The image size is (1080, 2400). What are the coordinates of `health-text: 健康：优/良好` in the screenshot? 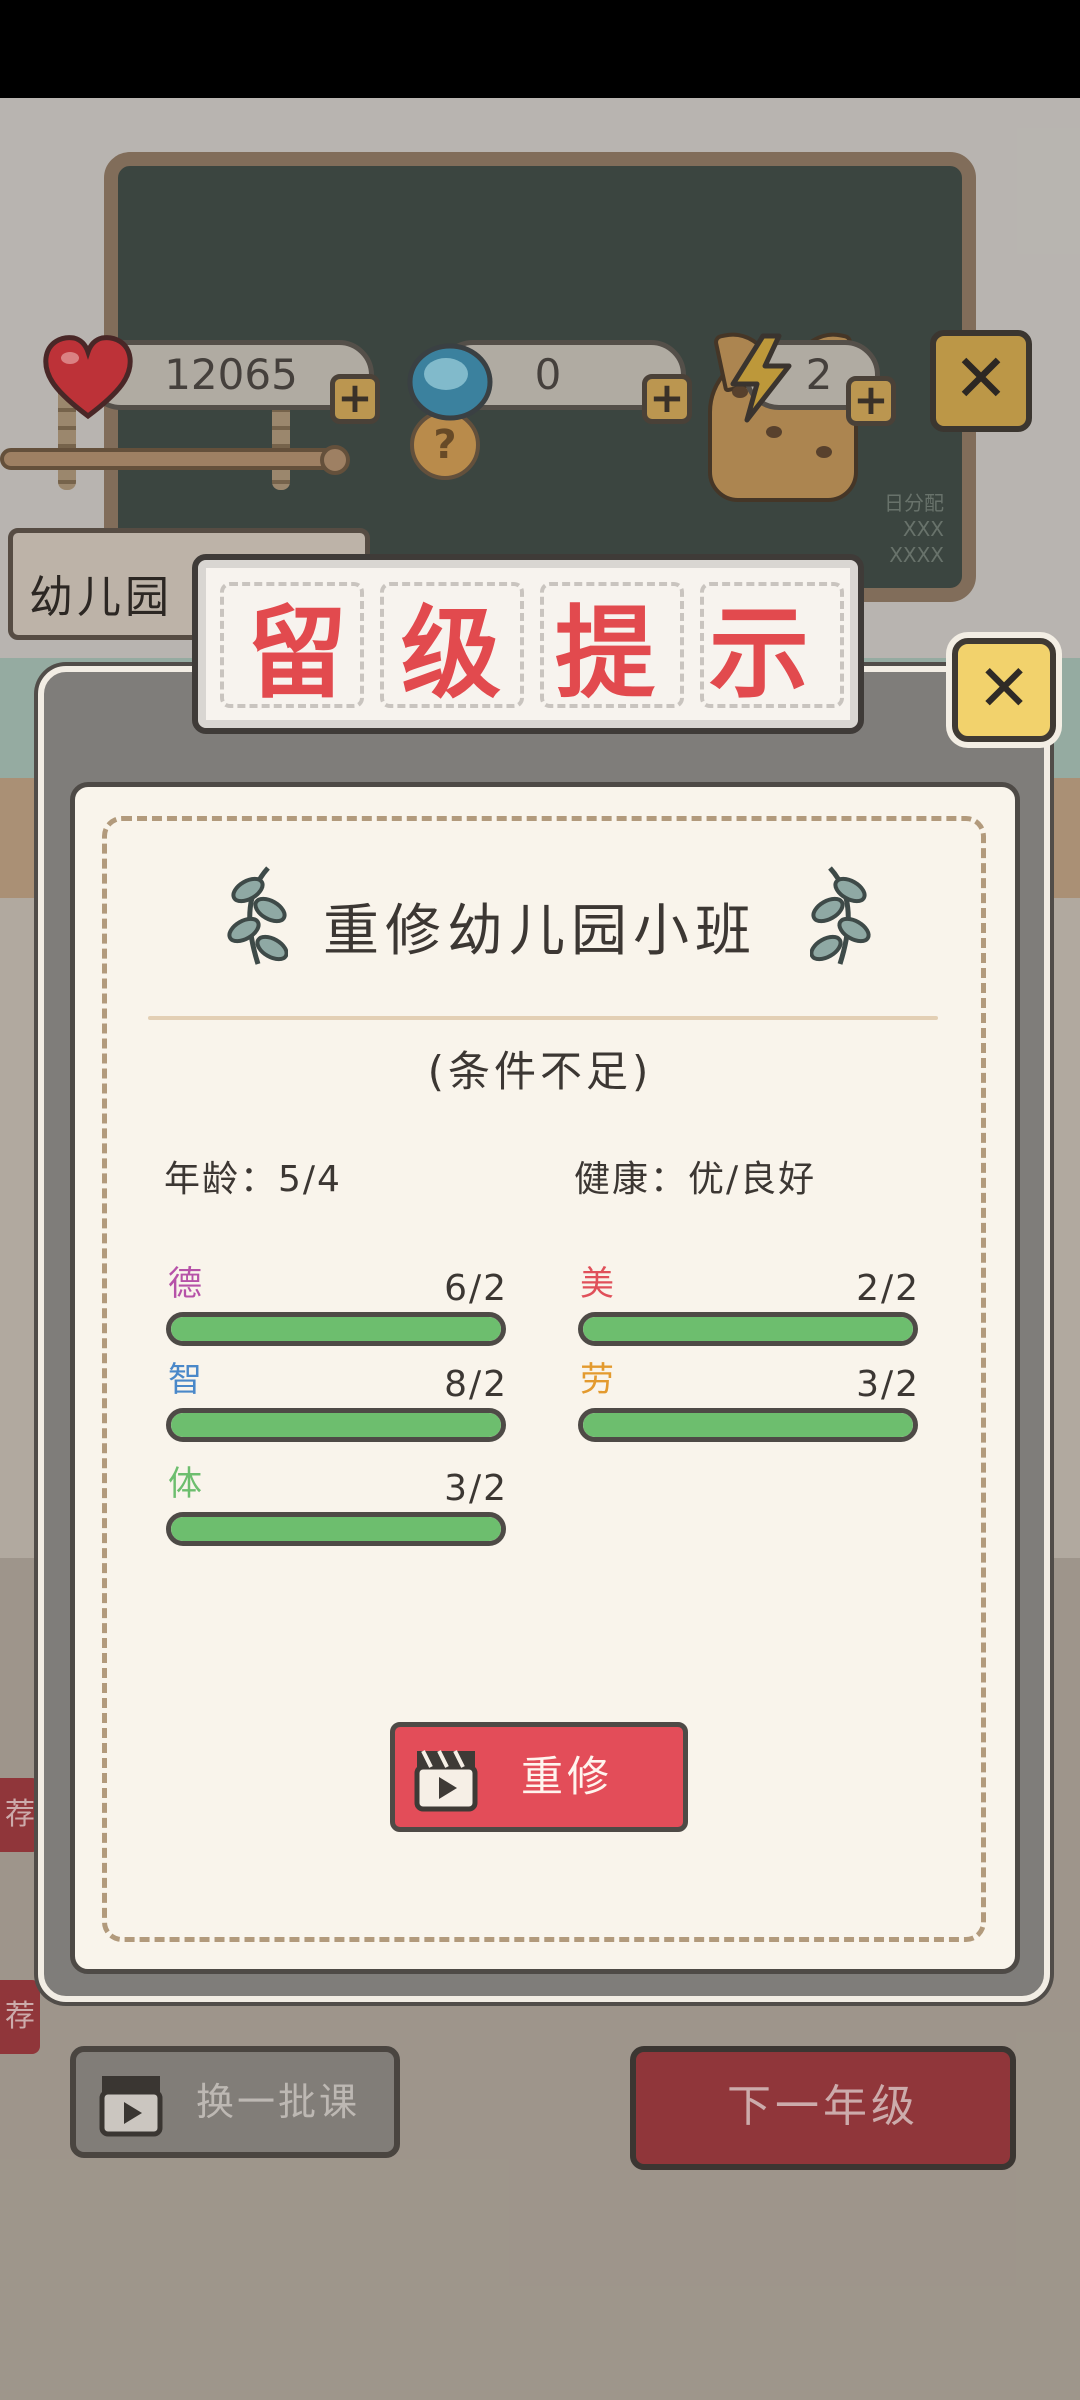 It's located at (695, 1179).